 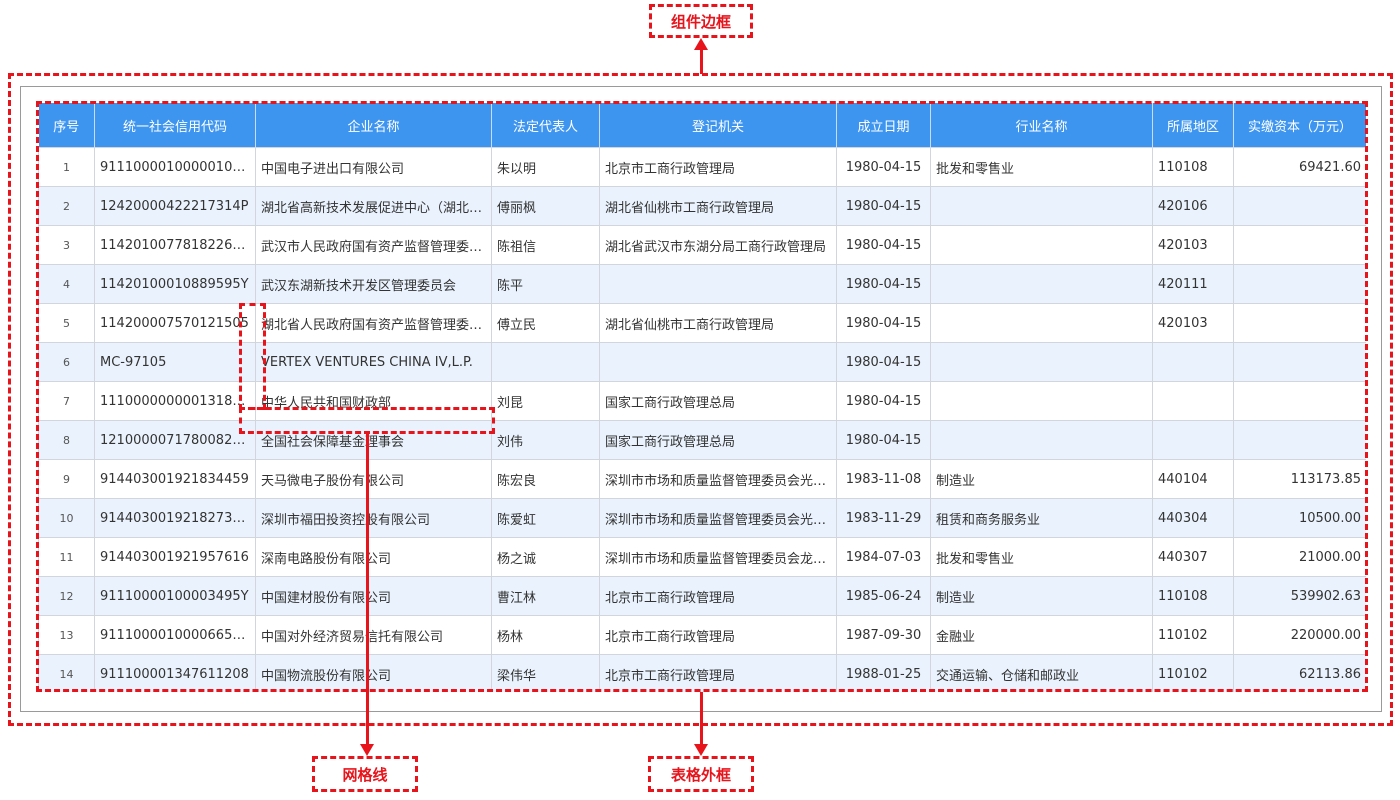 What do you see at coordinates (367, 750) in the screenshot?
I see `grid-line-arrow-icon` at bounding box center [367, 750].